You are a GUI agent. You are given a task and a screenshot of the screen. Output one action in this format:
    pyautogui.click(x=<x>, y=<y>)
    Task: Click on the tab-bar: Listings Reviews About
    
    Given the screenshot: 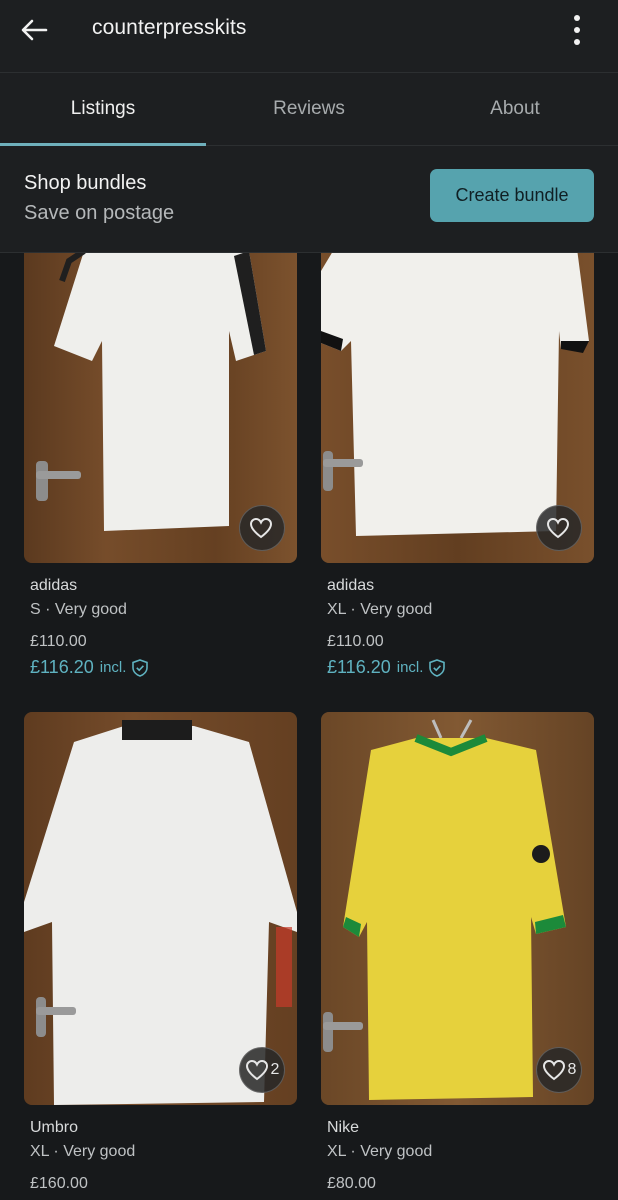 What is the action you would take?
    pyautogui.click(x=309, y=109)
    